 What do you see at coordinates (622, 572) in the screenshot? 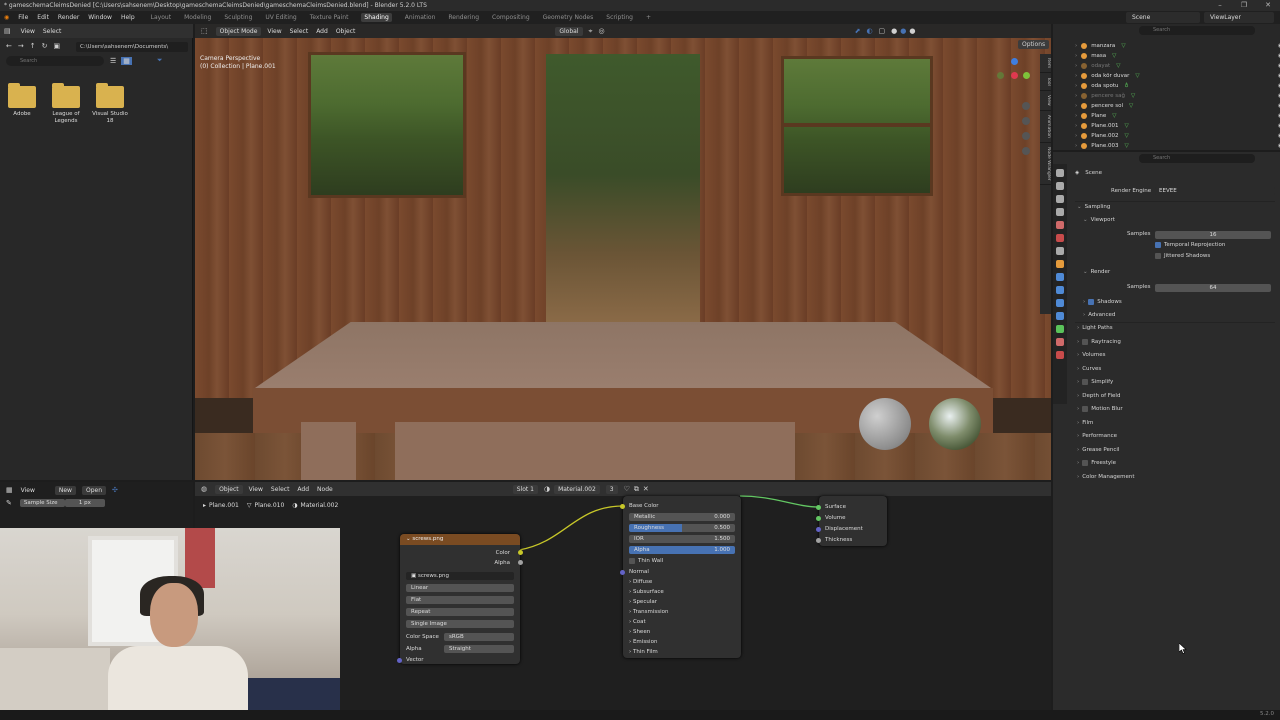
I see `socket-normal-in` at bounding box center [622, 572].